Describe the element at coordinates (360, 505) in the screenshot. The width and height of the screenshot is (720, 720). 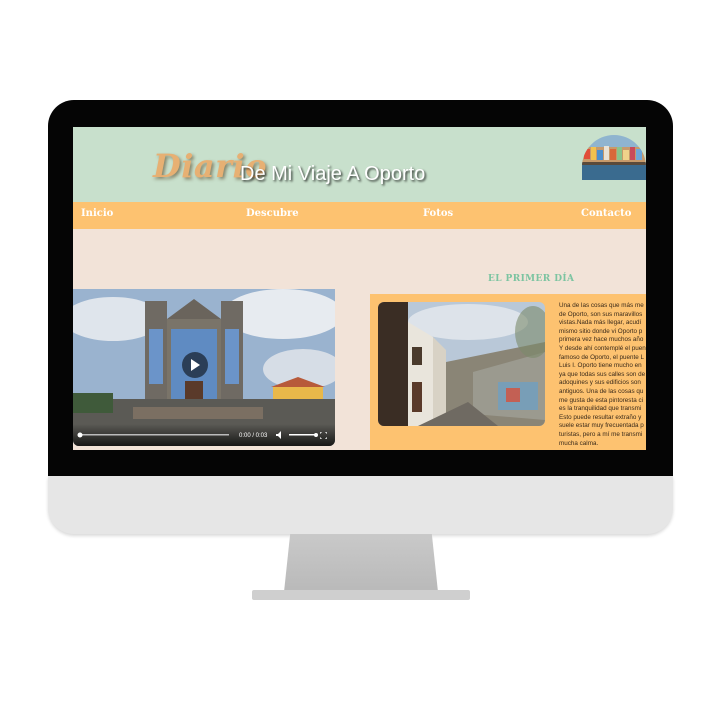
I see `monitor-chin` at that location.